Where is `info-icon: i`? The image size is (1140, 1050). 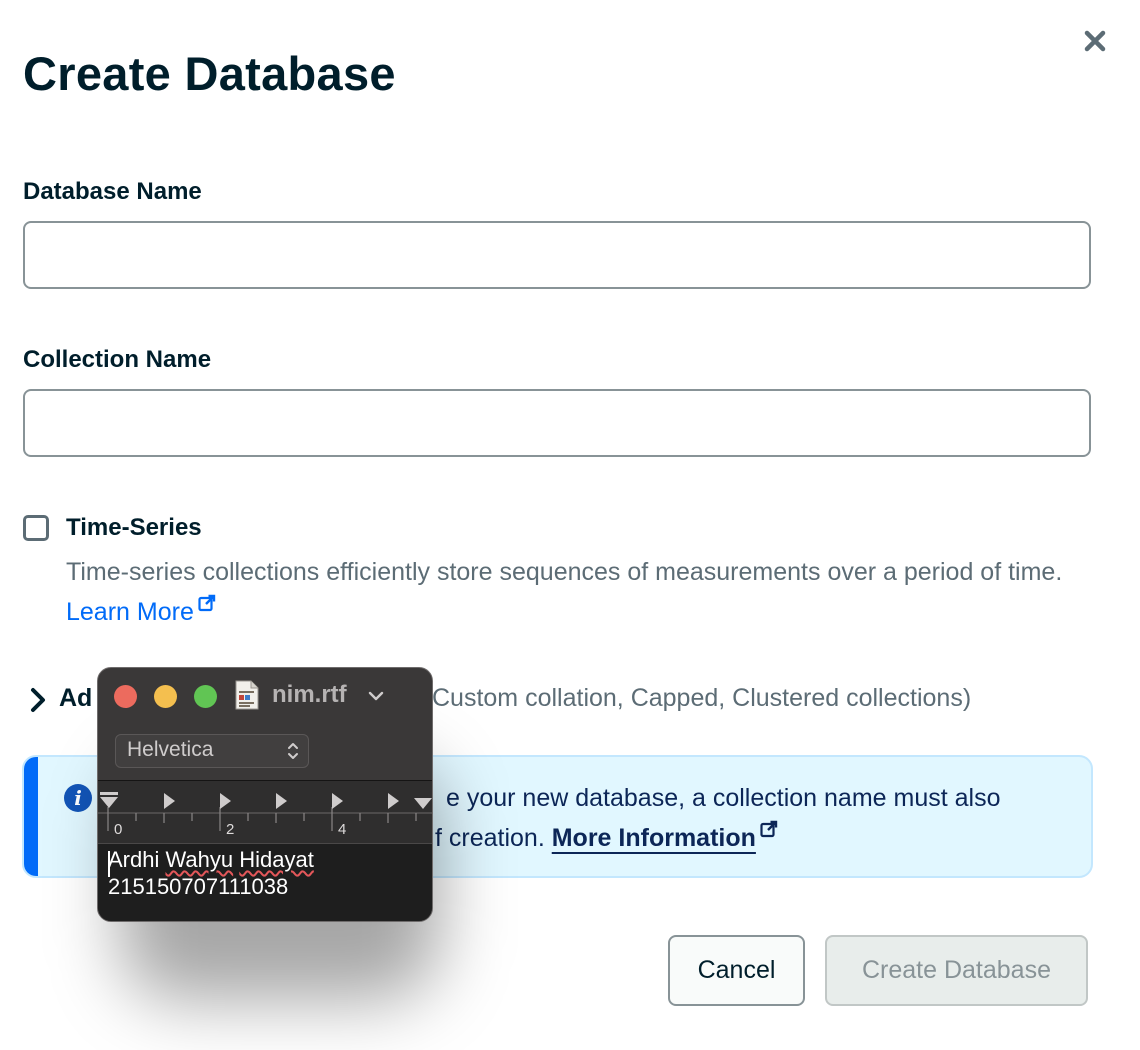 info-icon: i is located at coordinates (78, 798).